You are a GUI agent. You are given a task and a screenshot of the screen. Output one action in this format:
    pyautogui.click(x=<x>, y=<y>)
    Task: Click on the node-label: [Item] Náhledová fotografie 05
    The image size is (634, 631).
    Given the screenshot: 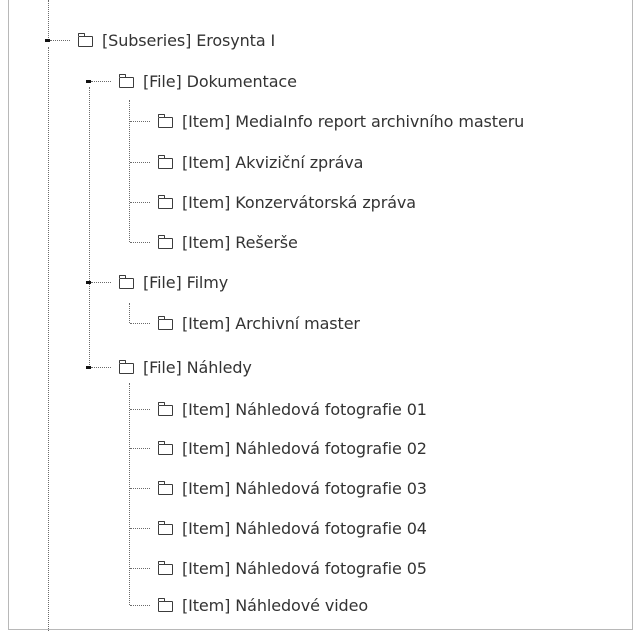 What is the action you would take?
    pyautogui.click(x=304, y=568)
    